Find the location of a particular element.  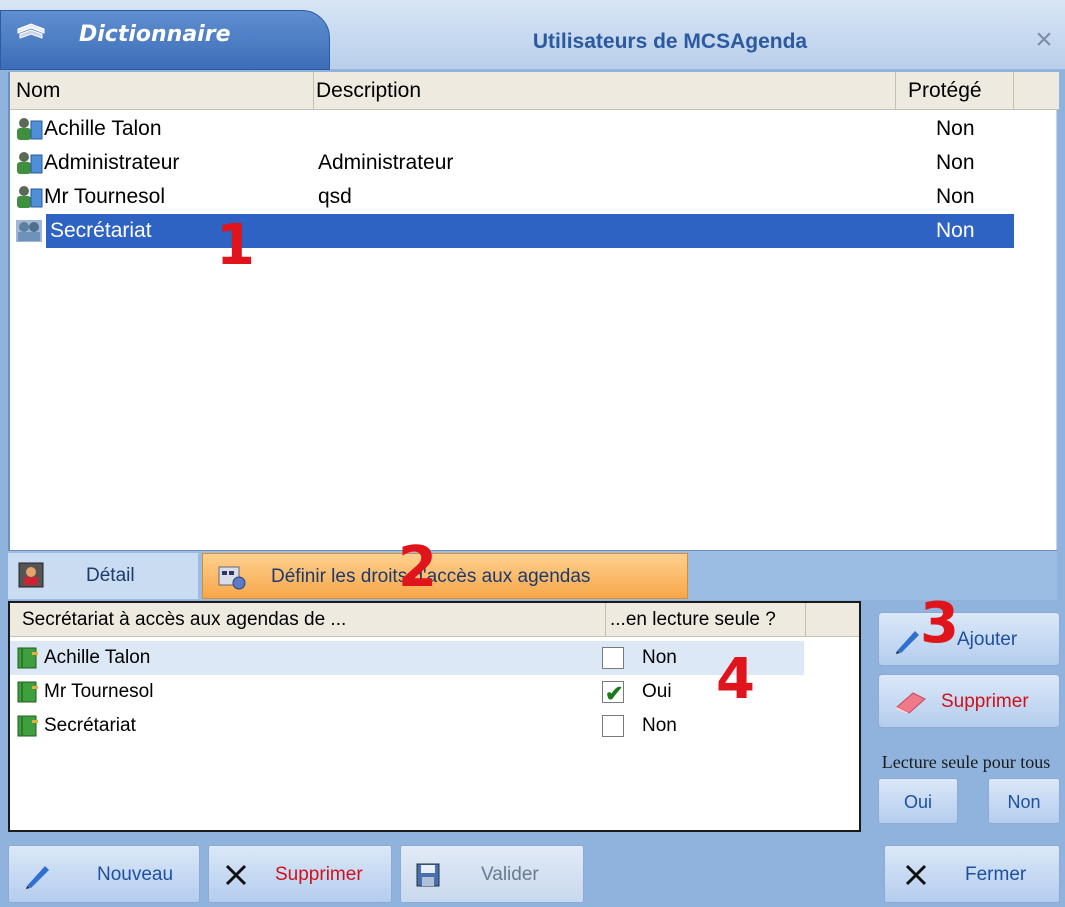

selection-highlight is located at coordinates (530, 231).